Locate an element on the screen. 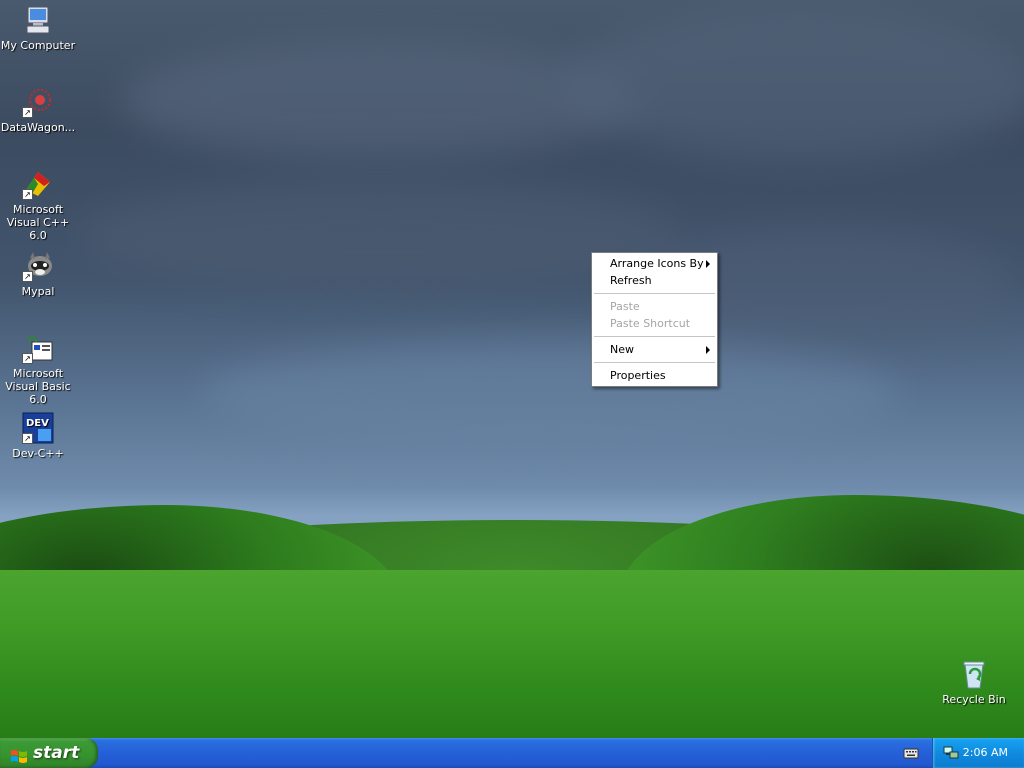  menu-item-label: Properties is located at coordinates (638, 375).